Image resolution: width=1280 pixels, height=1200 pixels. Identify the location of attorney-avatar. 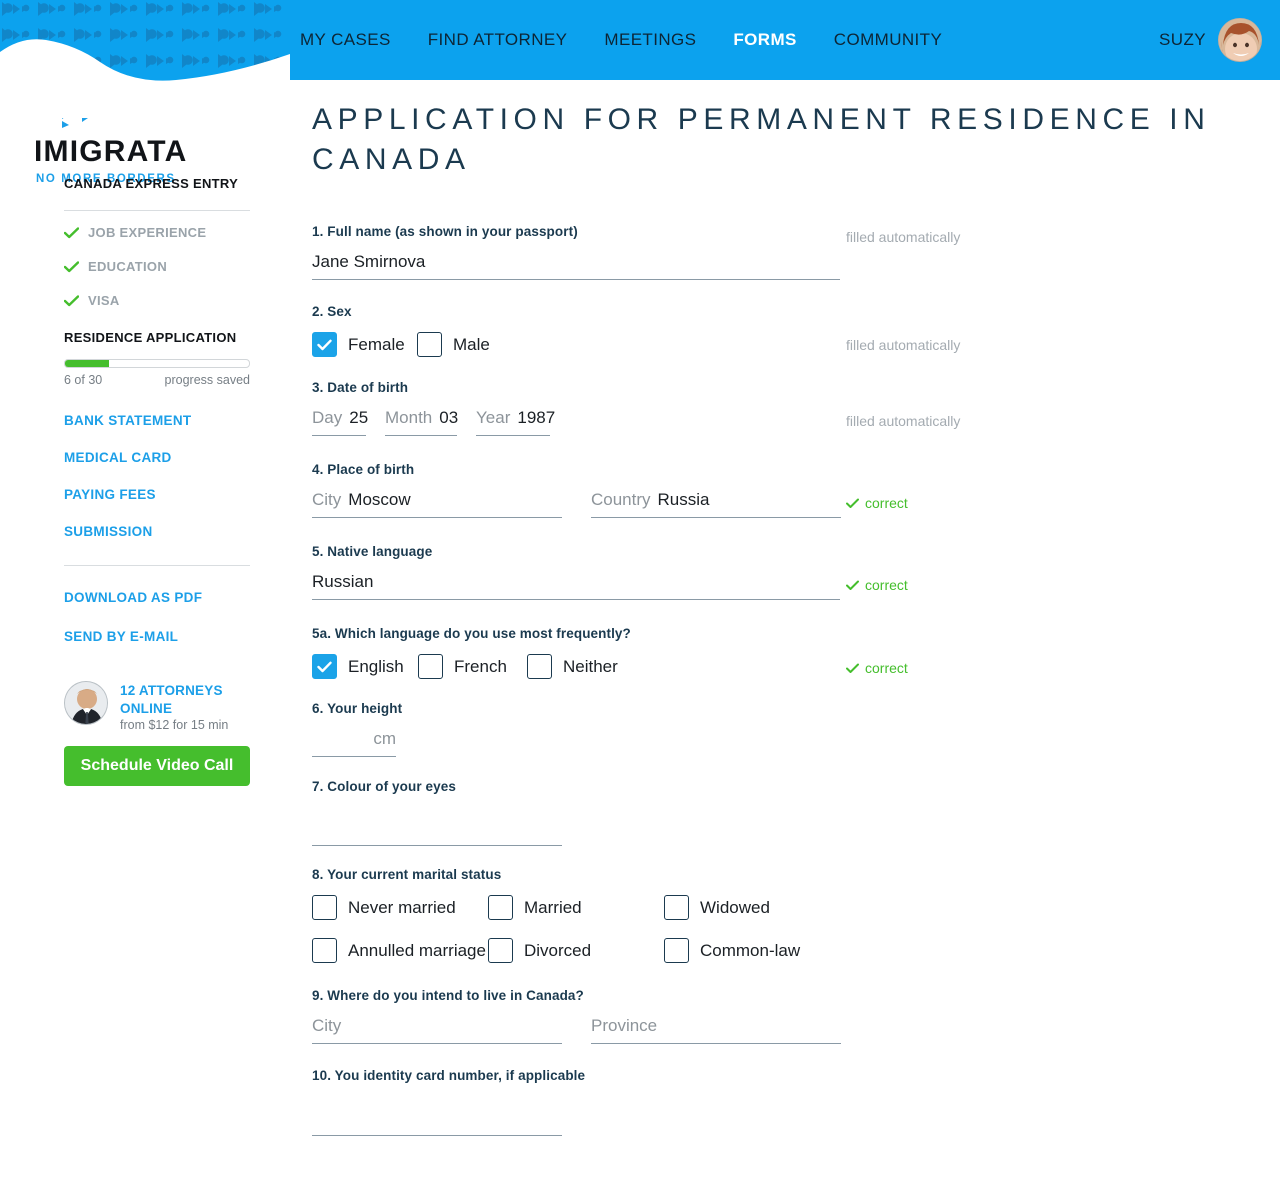
(86, 703).